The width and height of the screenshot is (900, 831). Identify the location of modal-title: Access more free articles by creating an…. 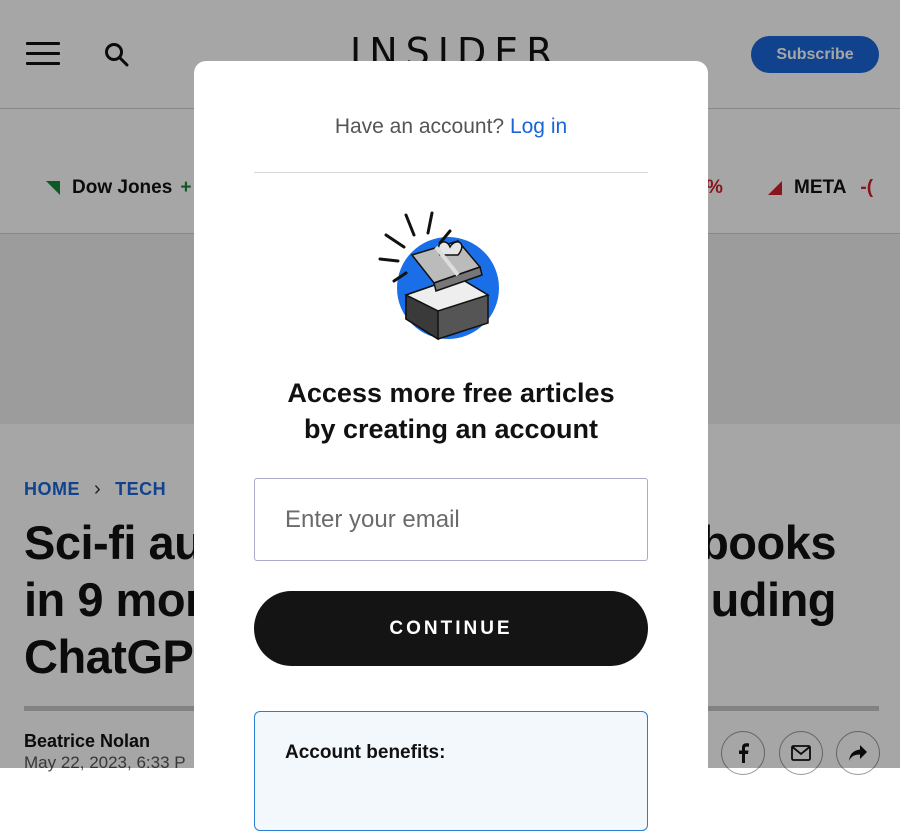
(451, 411).